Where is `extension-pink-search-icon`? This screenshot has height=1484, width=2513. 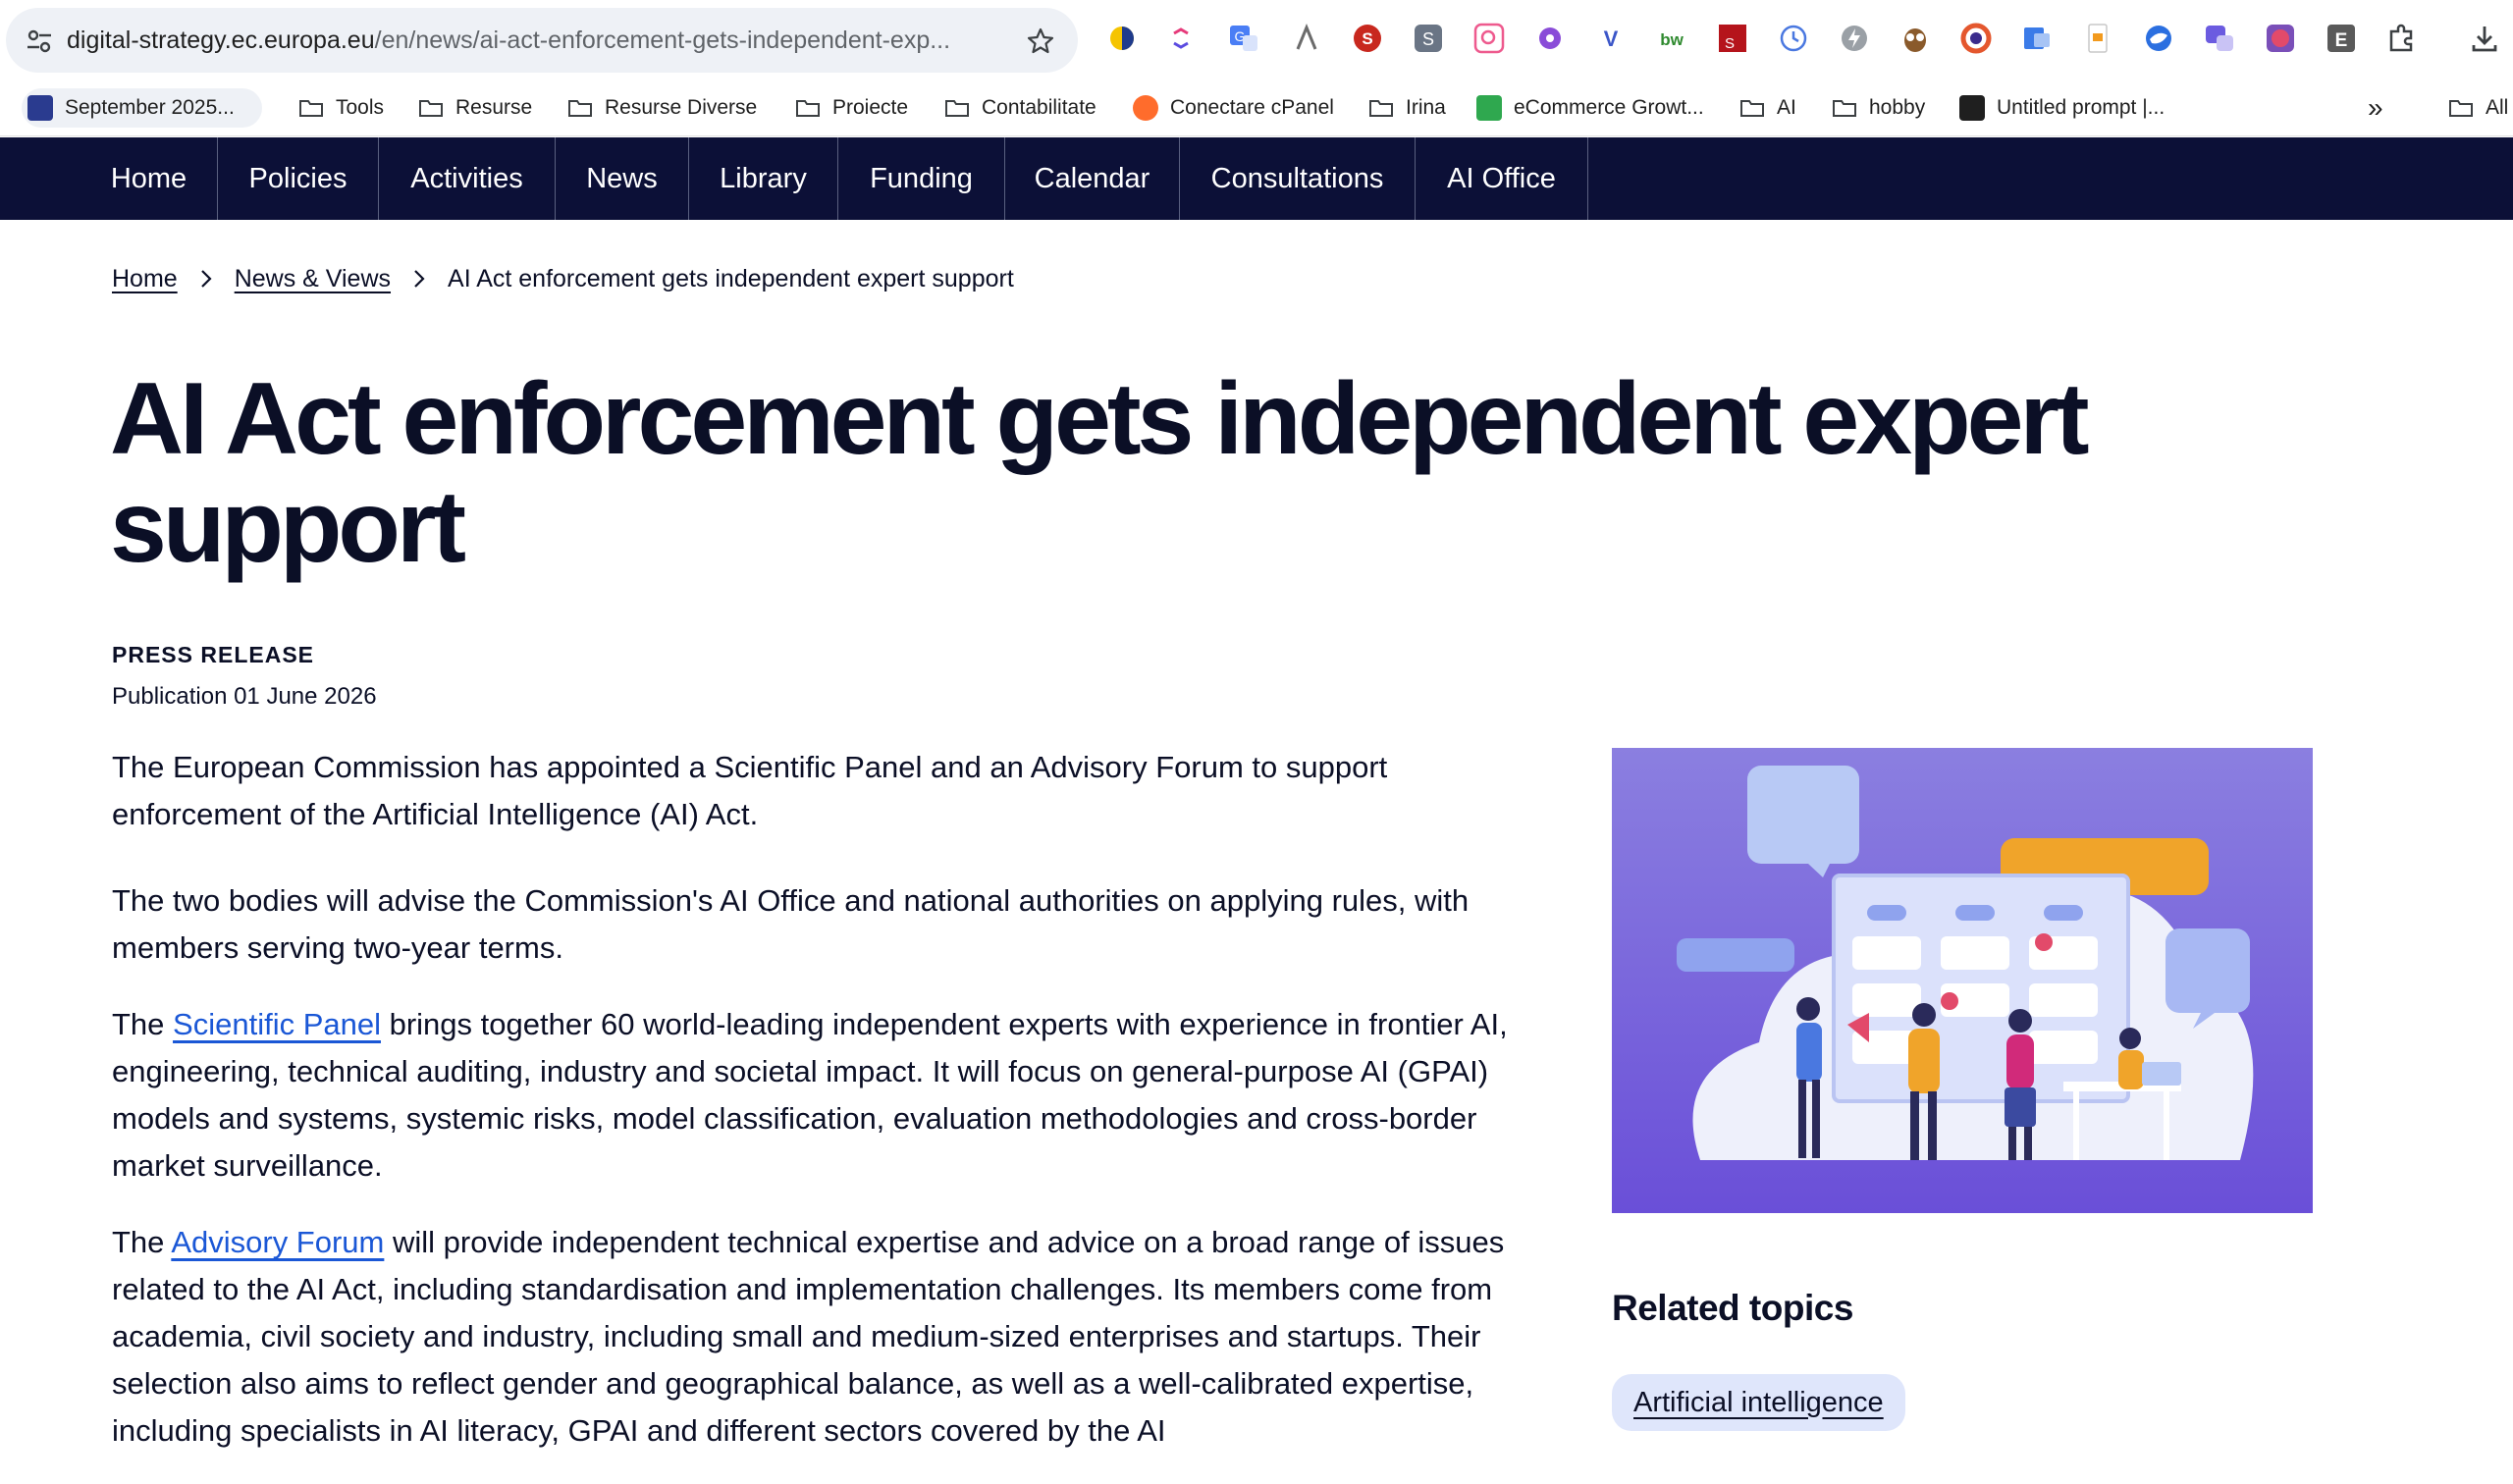 extension-pink-search-icon is located at coordinates (1489, 38).